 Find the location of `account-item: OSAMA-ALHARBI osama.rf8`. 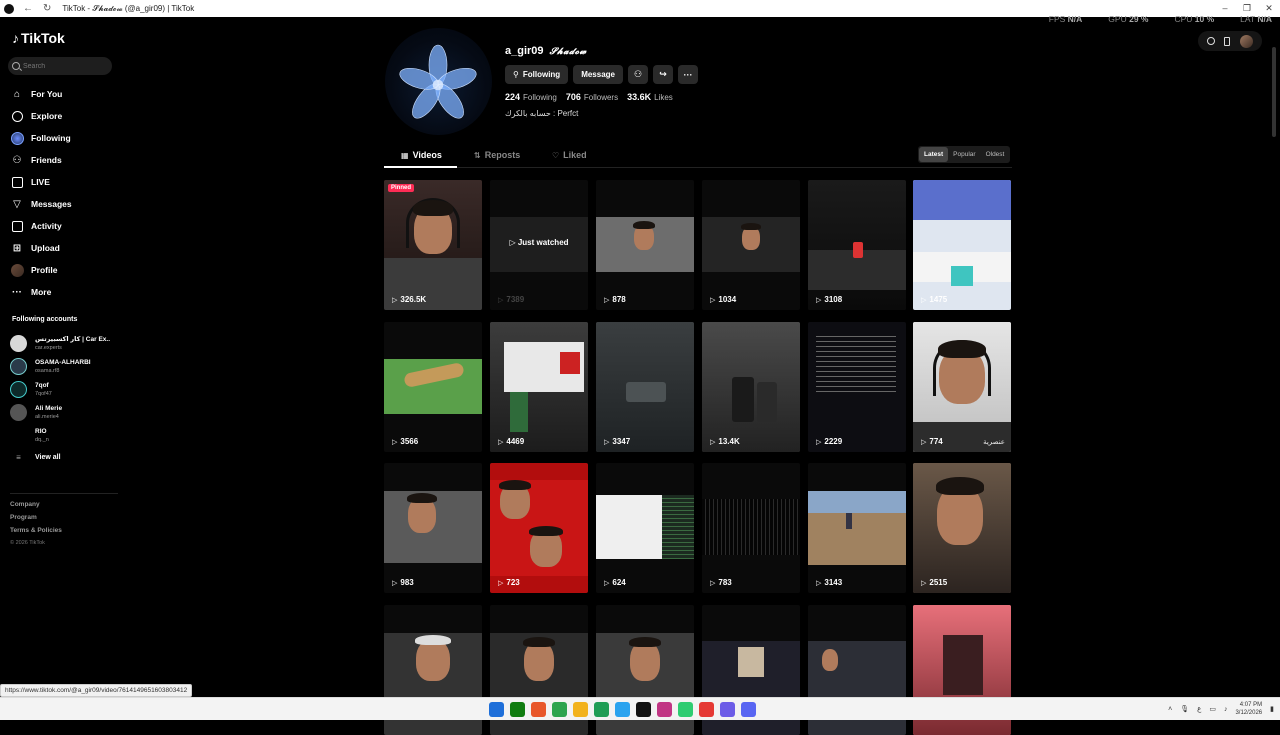

account-item: OSAMA-ALHARBI osama.rf8 is located at coordinates (60, 366).